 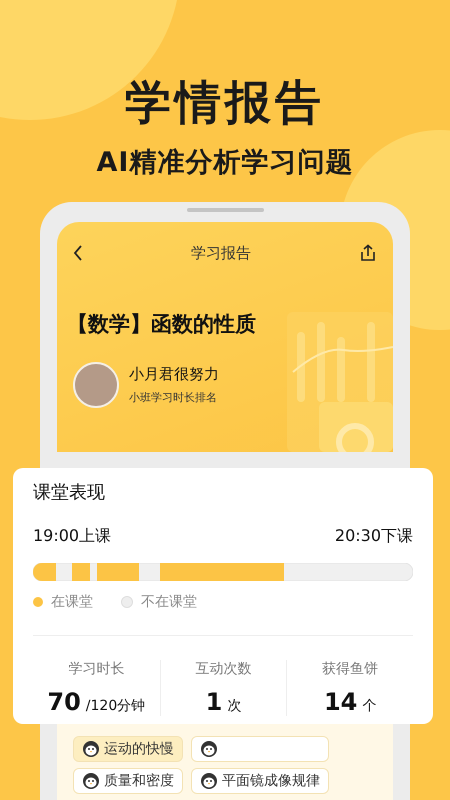 What do you see at coordinates (173, 397) in the screenshot?
I see `user-caption: 小班学习时长排名` at bounding box center [173, 397].